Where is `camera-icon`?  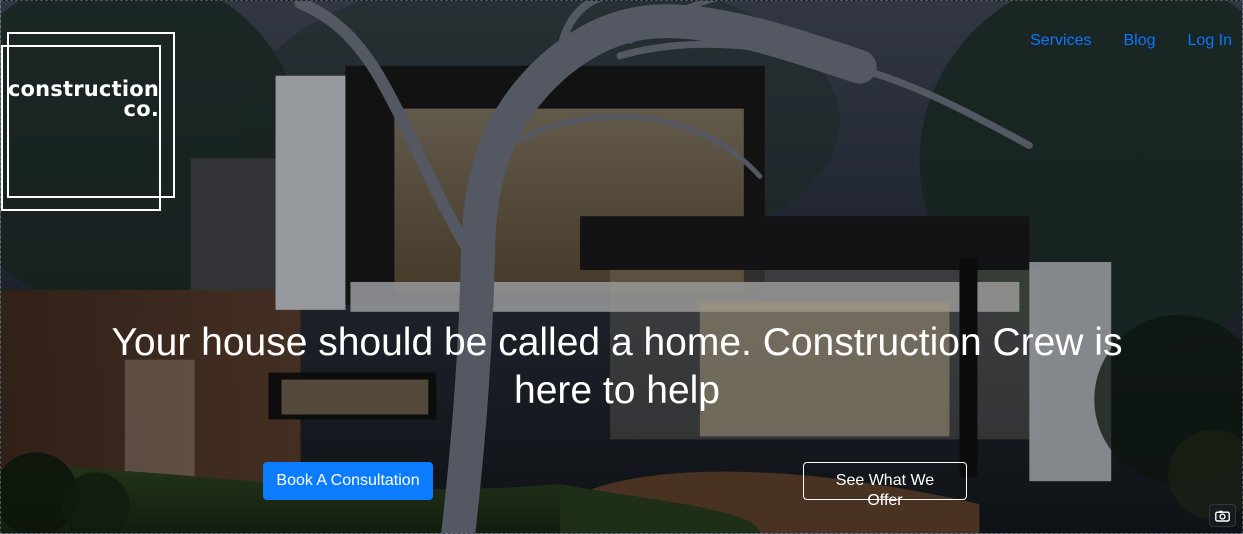 camera-icon is located at coordinates (1222, 516).